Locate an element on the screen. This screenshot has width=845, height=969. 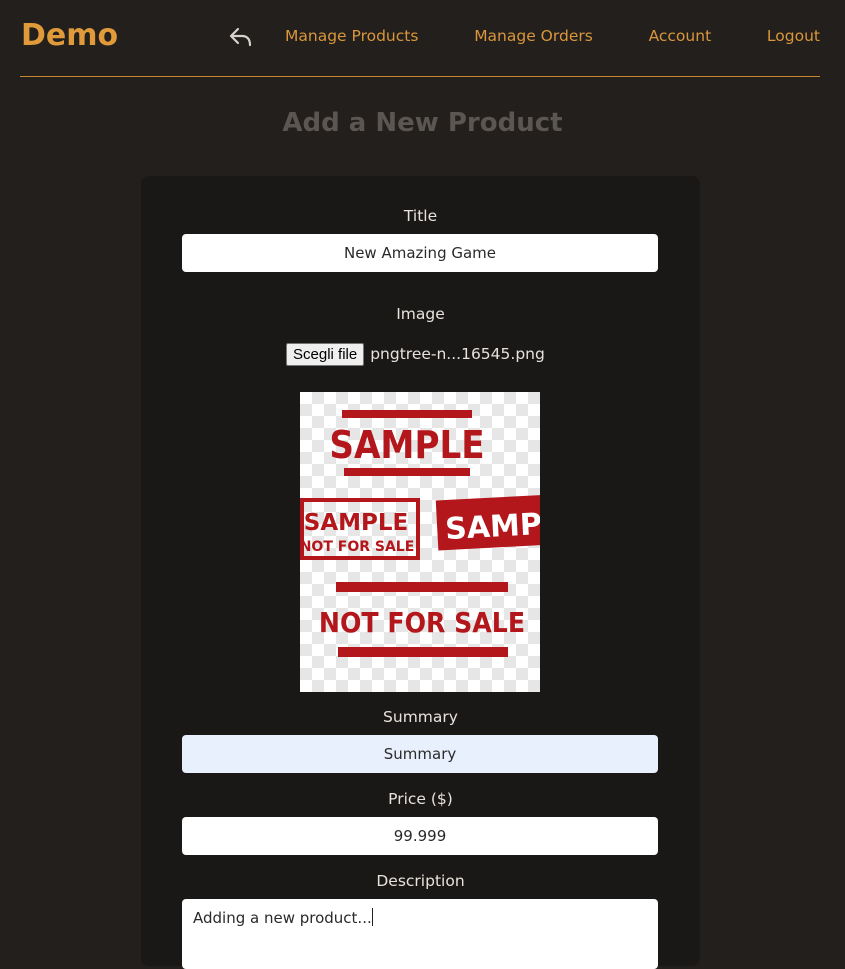
back-button is located at coordinates (241, 37).